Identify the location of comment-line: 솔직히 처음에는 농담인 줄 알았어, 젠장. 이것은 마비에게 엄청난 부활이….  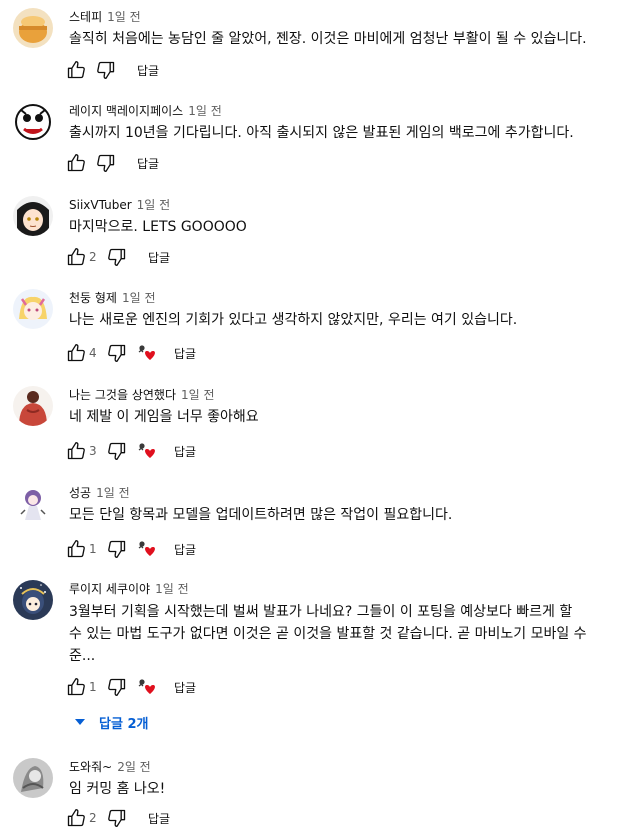
(328, 39).